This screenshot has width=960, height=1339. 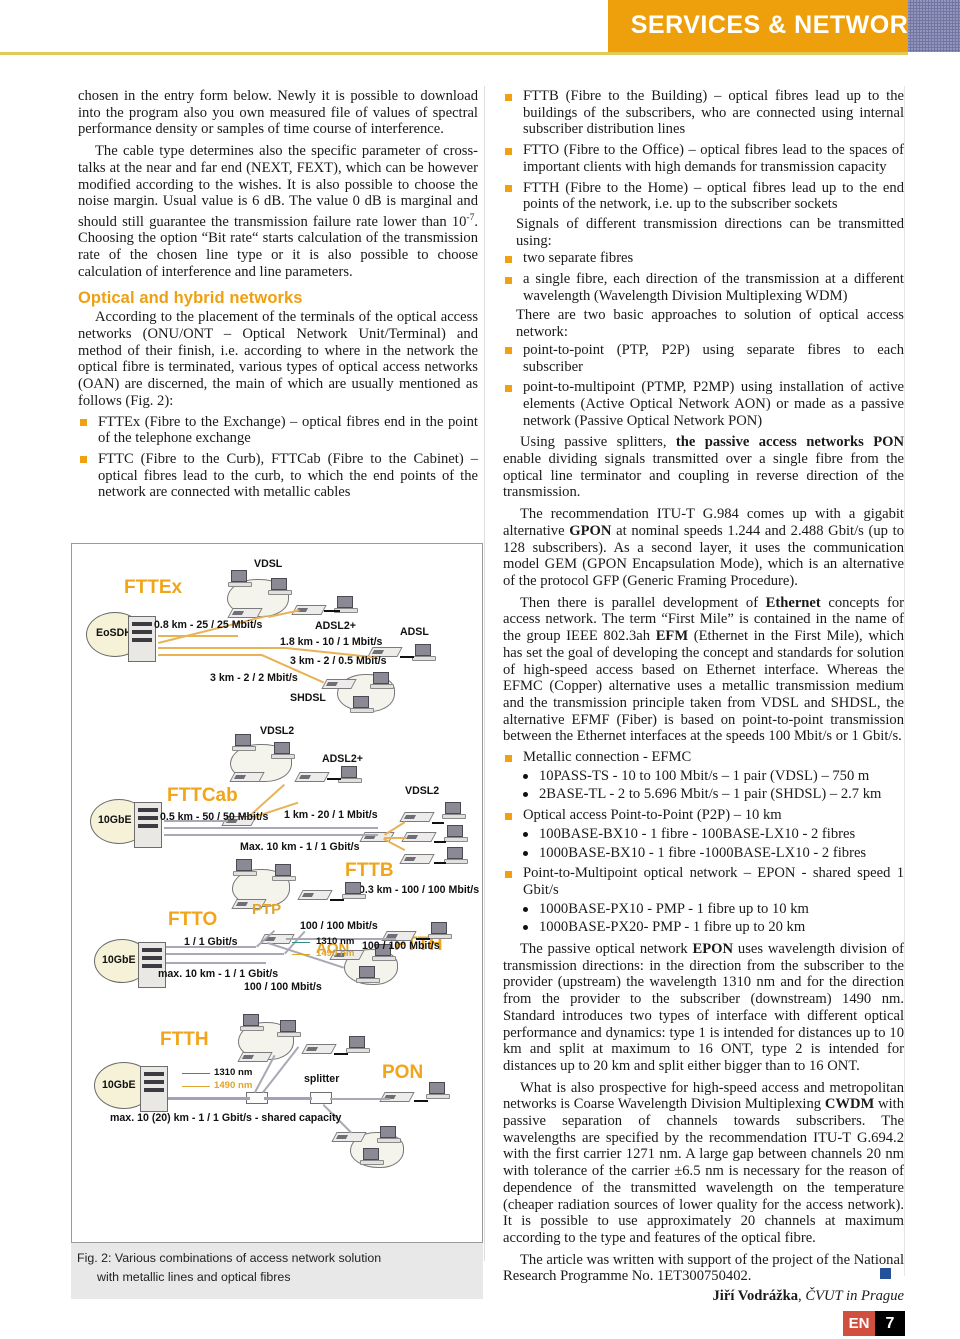 What do you see at coordinates (703, 757) in the screenshot?
I see `list-item: Metallic connection - EFMC` at bounding box center [703, 757].